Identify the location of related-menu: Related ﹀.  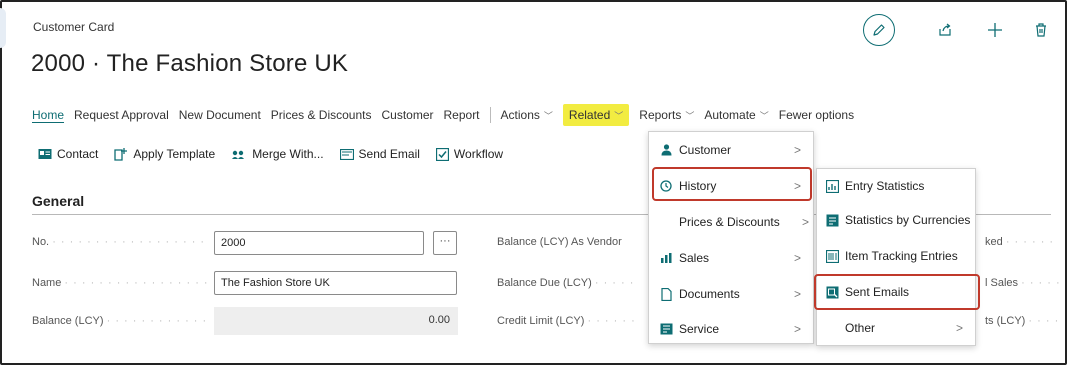
(596, 115).